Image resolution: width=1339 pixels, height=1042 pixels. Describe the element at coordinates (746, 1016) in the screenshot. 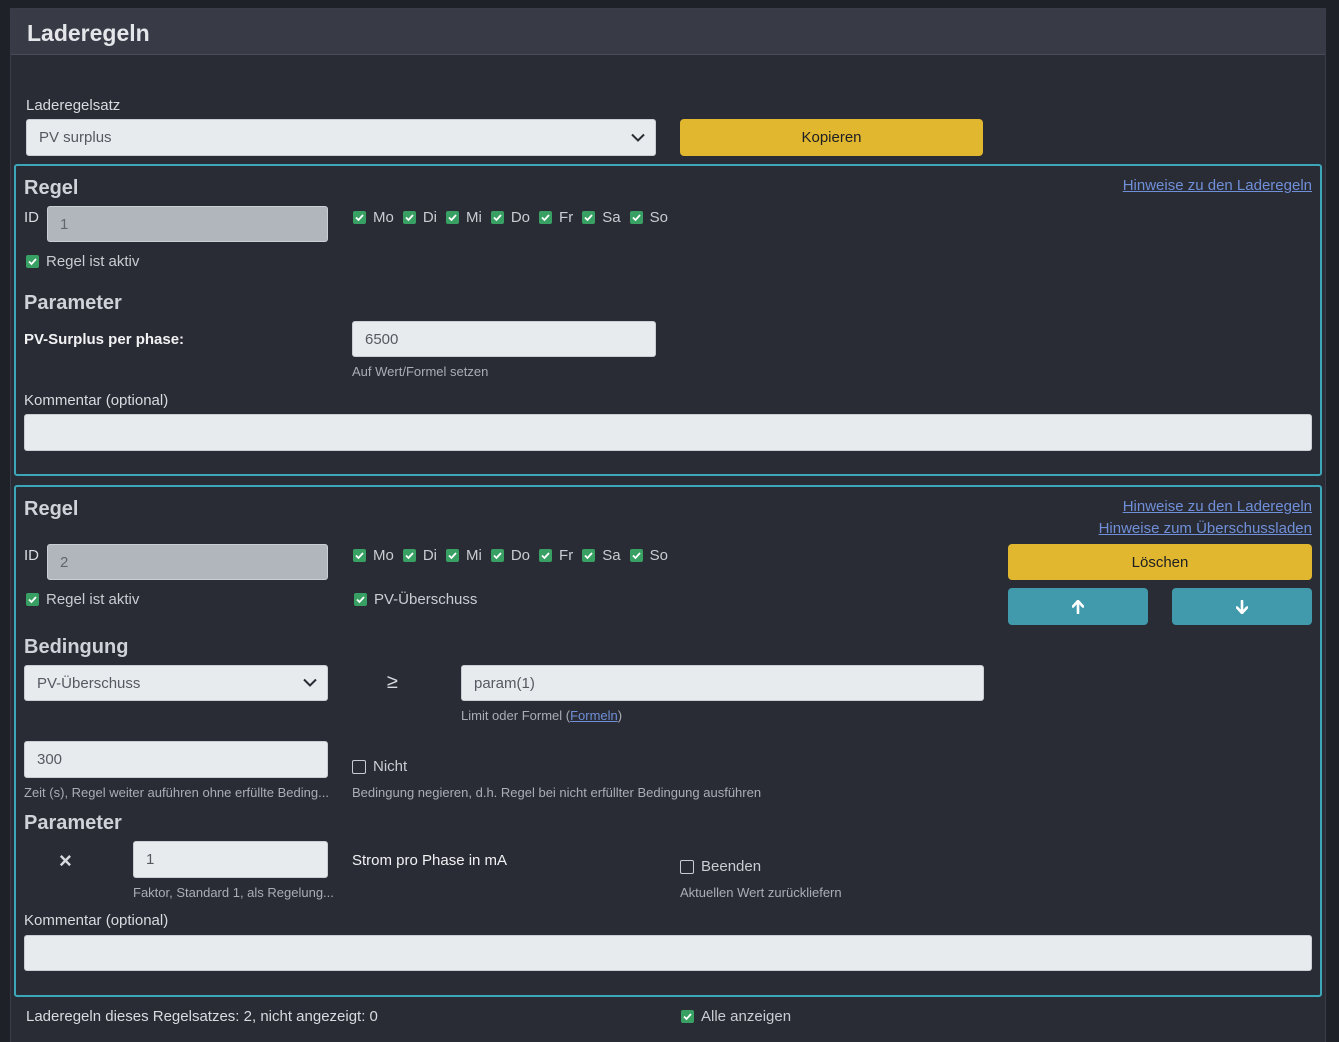

I see `show-all-label: Alle anzeigen` at that location.